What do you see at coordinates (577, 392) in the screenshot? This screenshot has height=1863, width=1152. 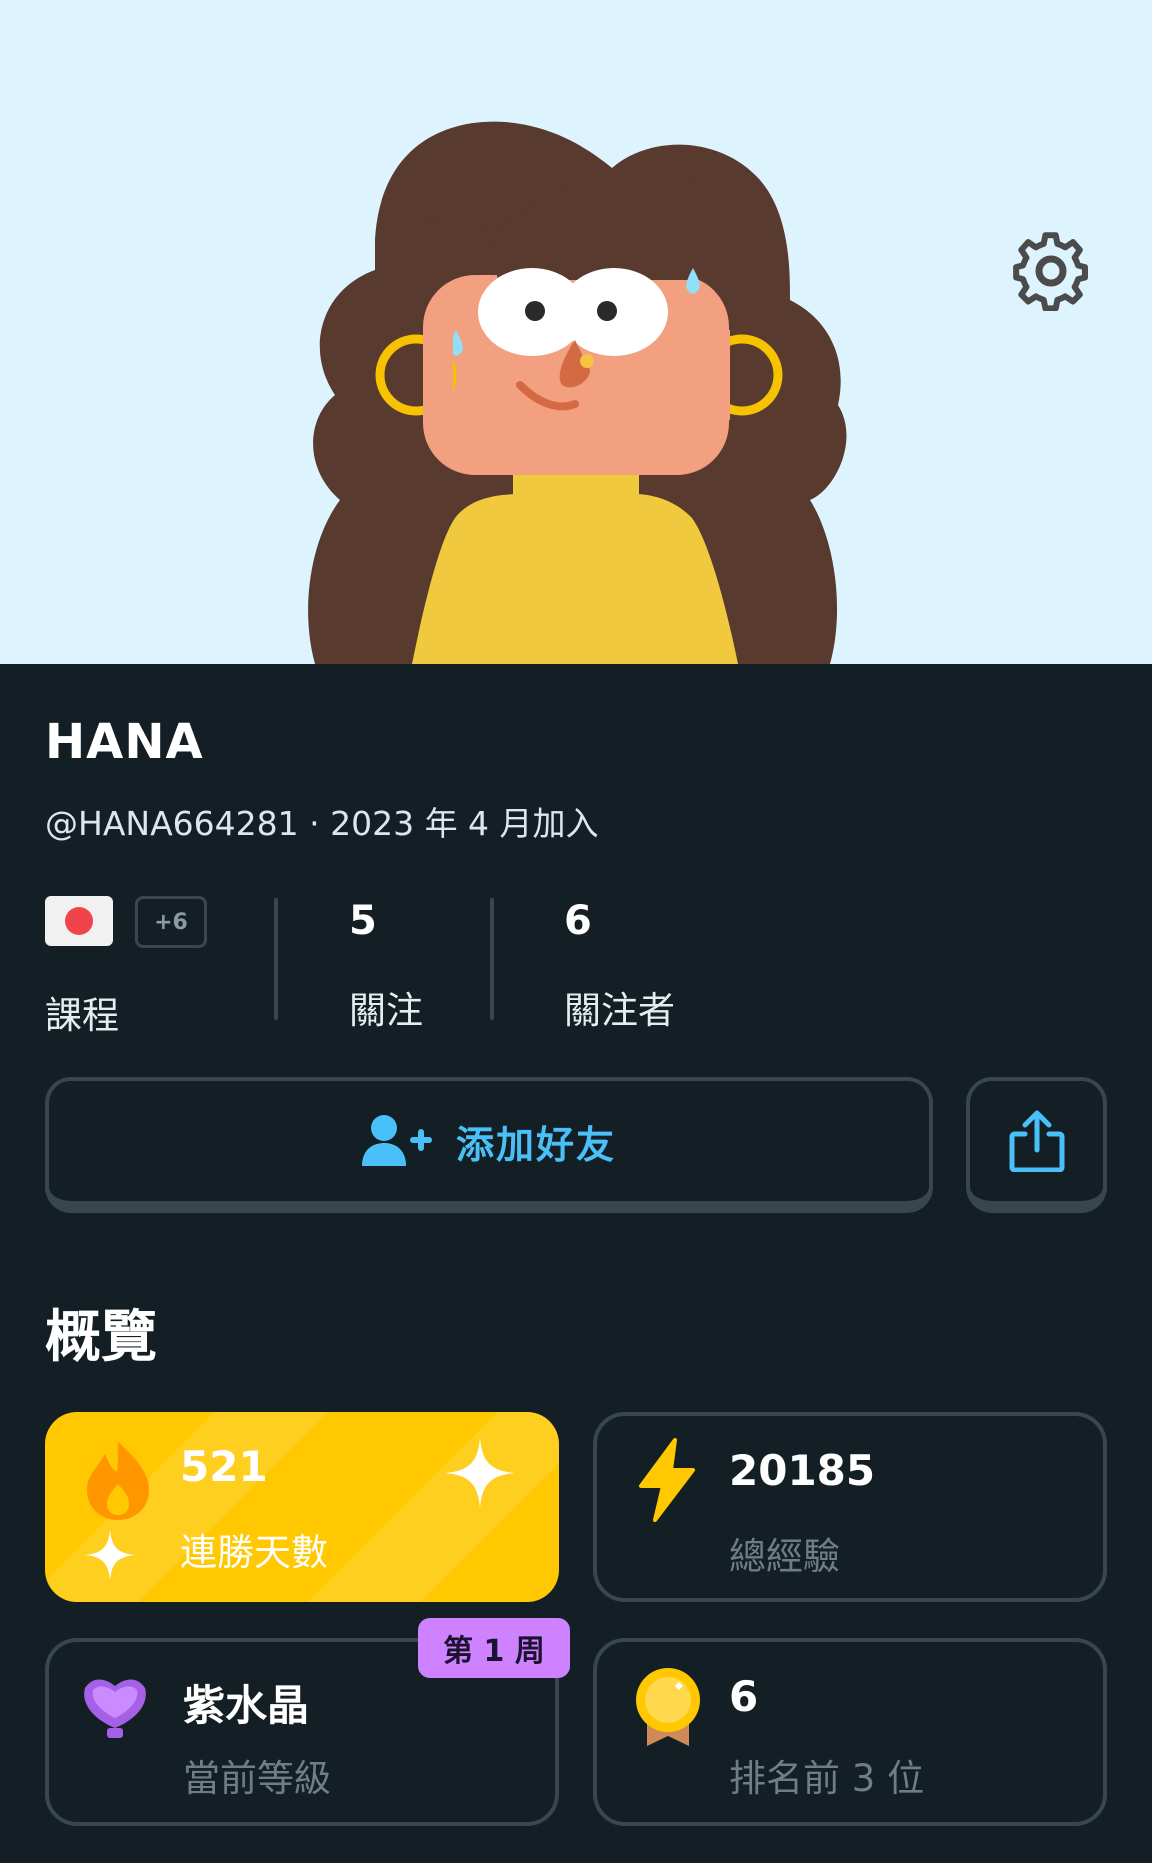 I see `avatar-illustration` at bounding box center [577, 392].